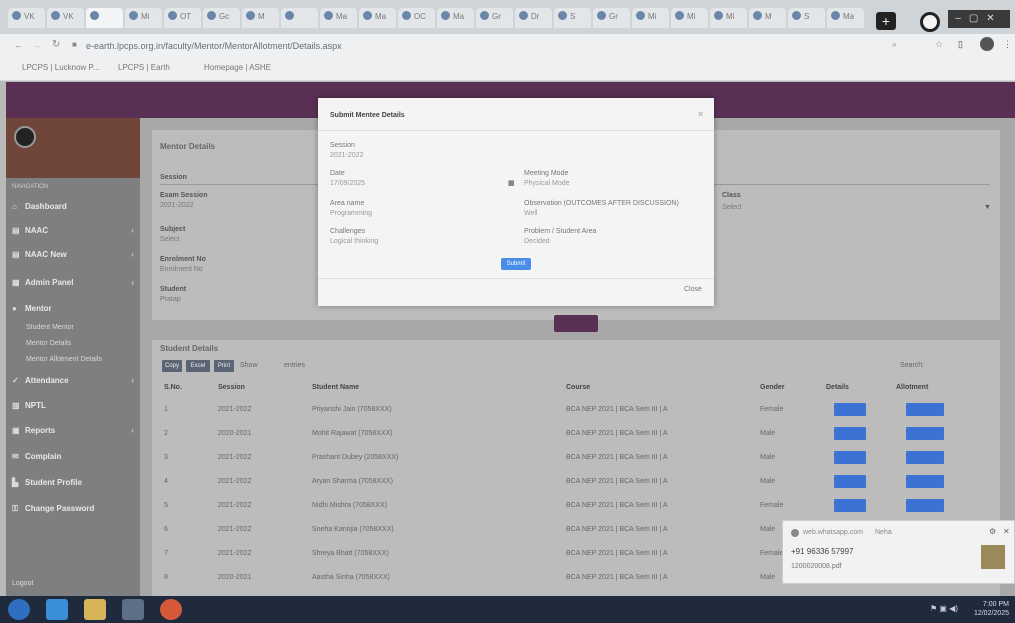 The height and width of the screenshot is (623, 1015). Describe the element at coordinates (76, 380) in the screenshot. I see `sidebar-item-attendance: ✓ Attendance ‹` at that location.